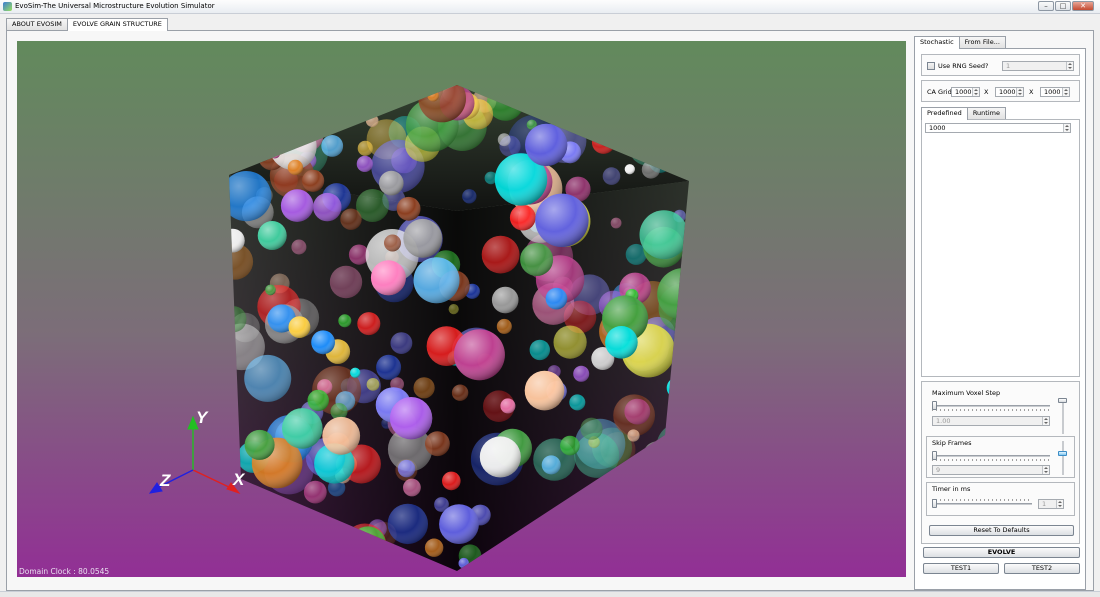  Describe the element at coordinates (1055, 92) in the screenshot. I see `ca-grid-z-spinbox: 1000` at that location.